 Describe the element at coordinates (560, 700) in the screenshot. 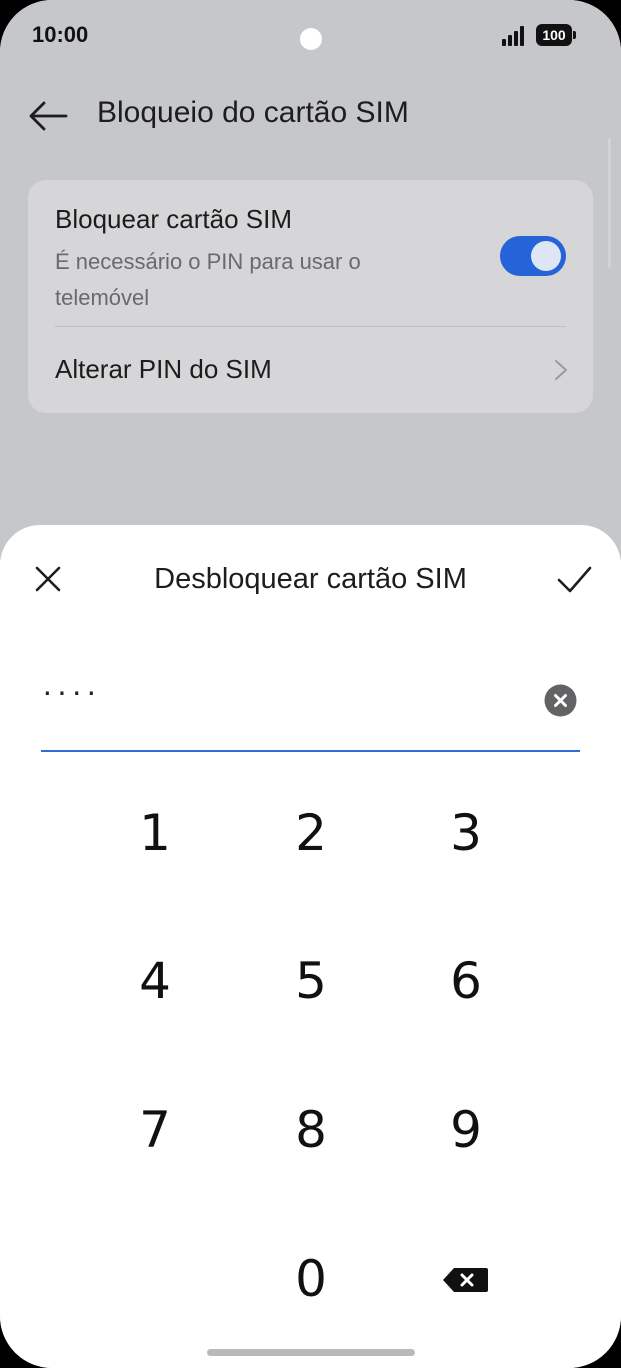

I see `clear-input-icon` at that location.